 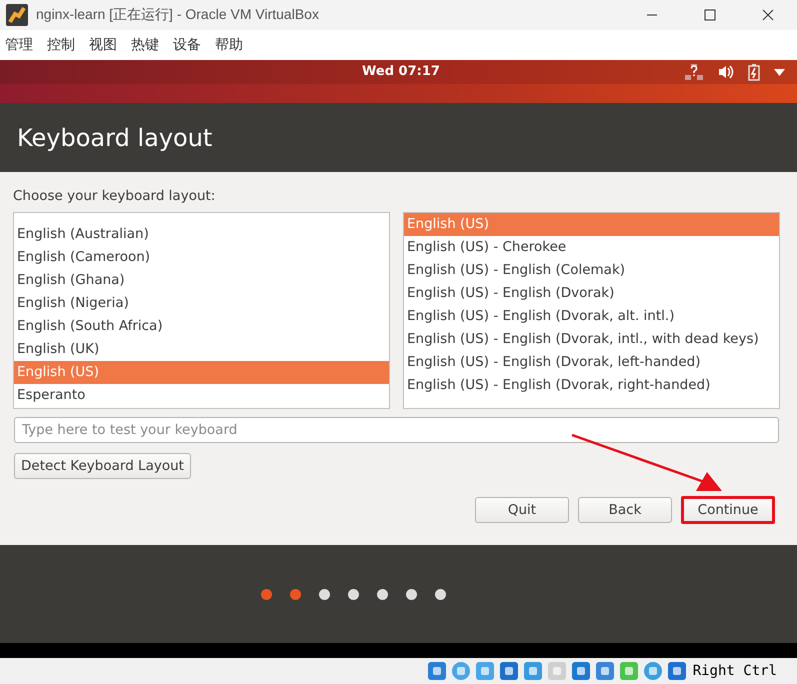 What do you see at coordinates (201, 234) in the screenshot?
I see `layout-item: English (Australian)` at bounding box center [201, 234].